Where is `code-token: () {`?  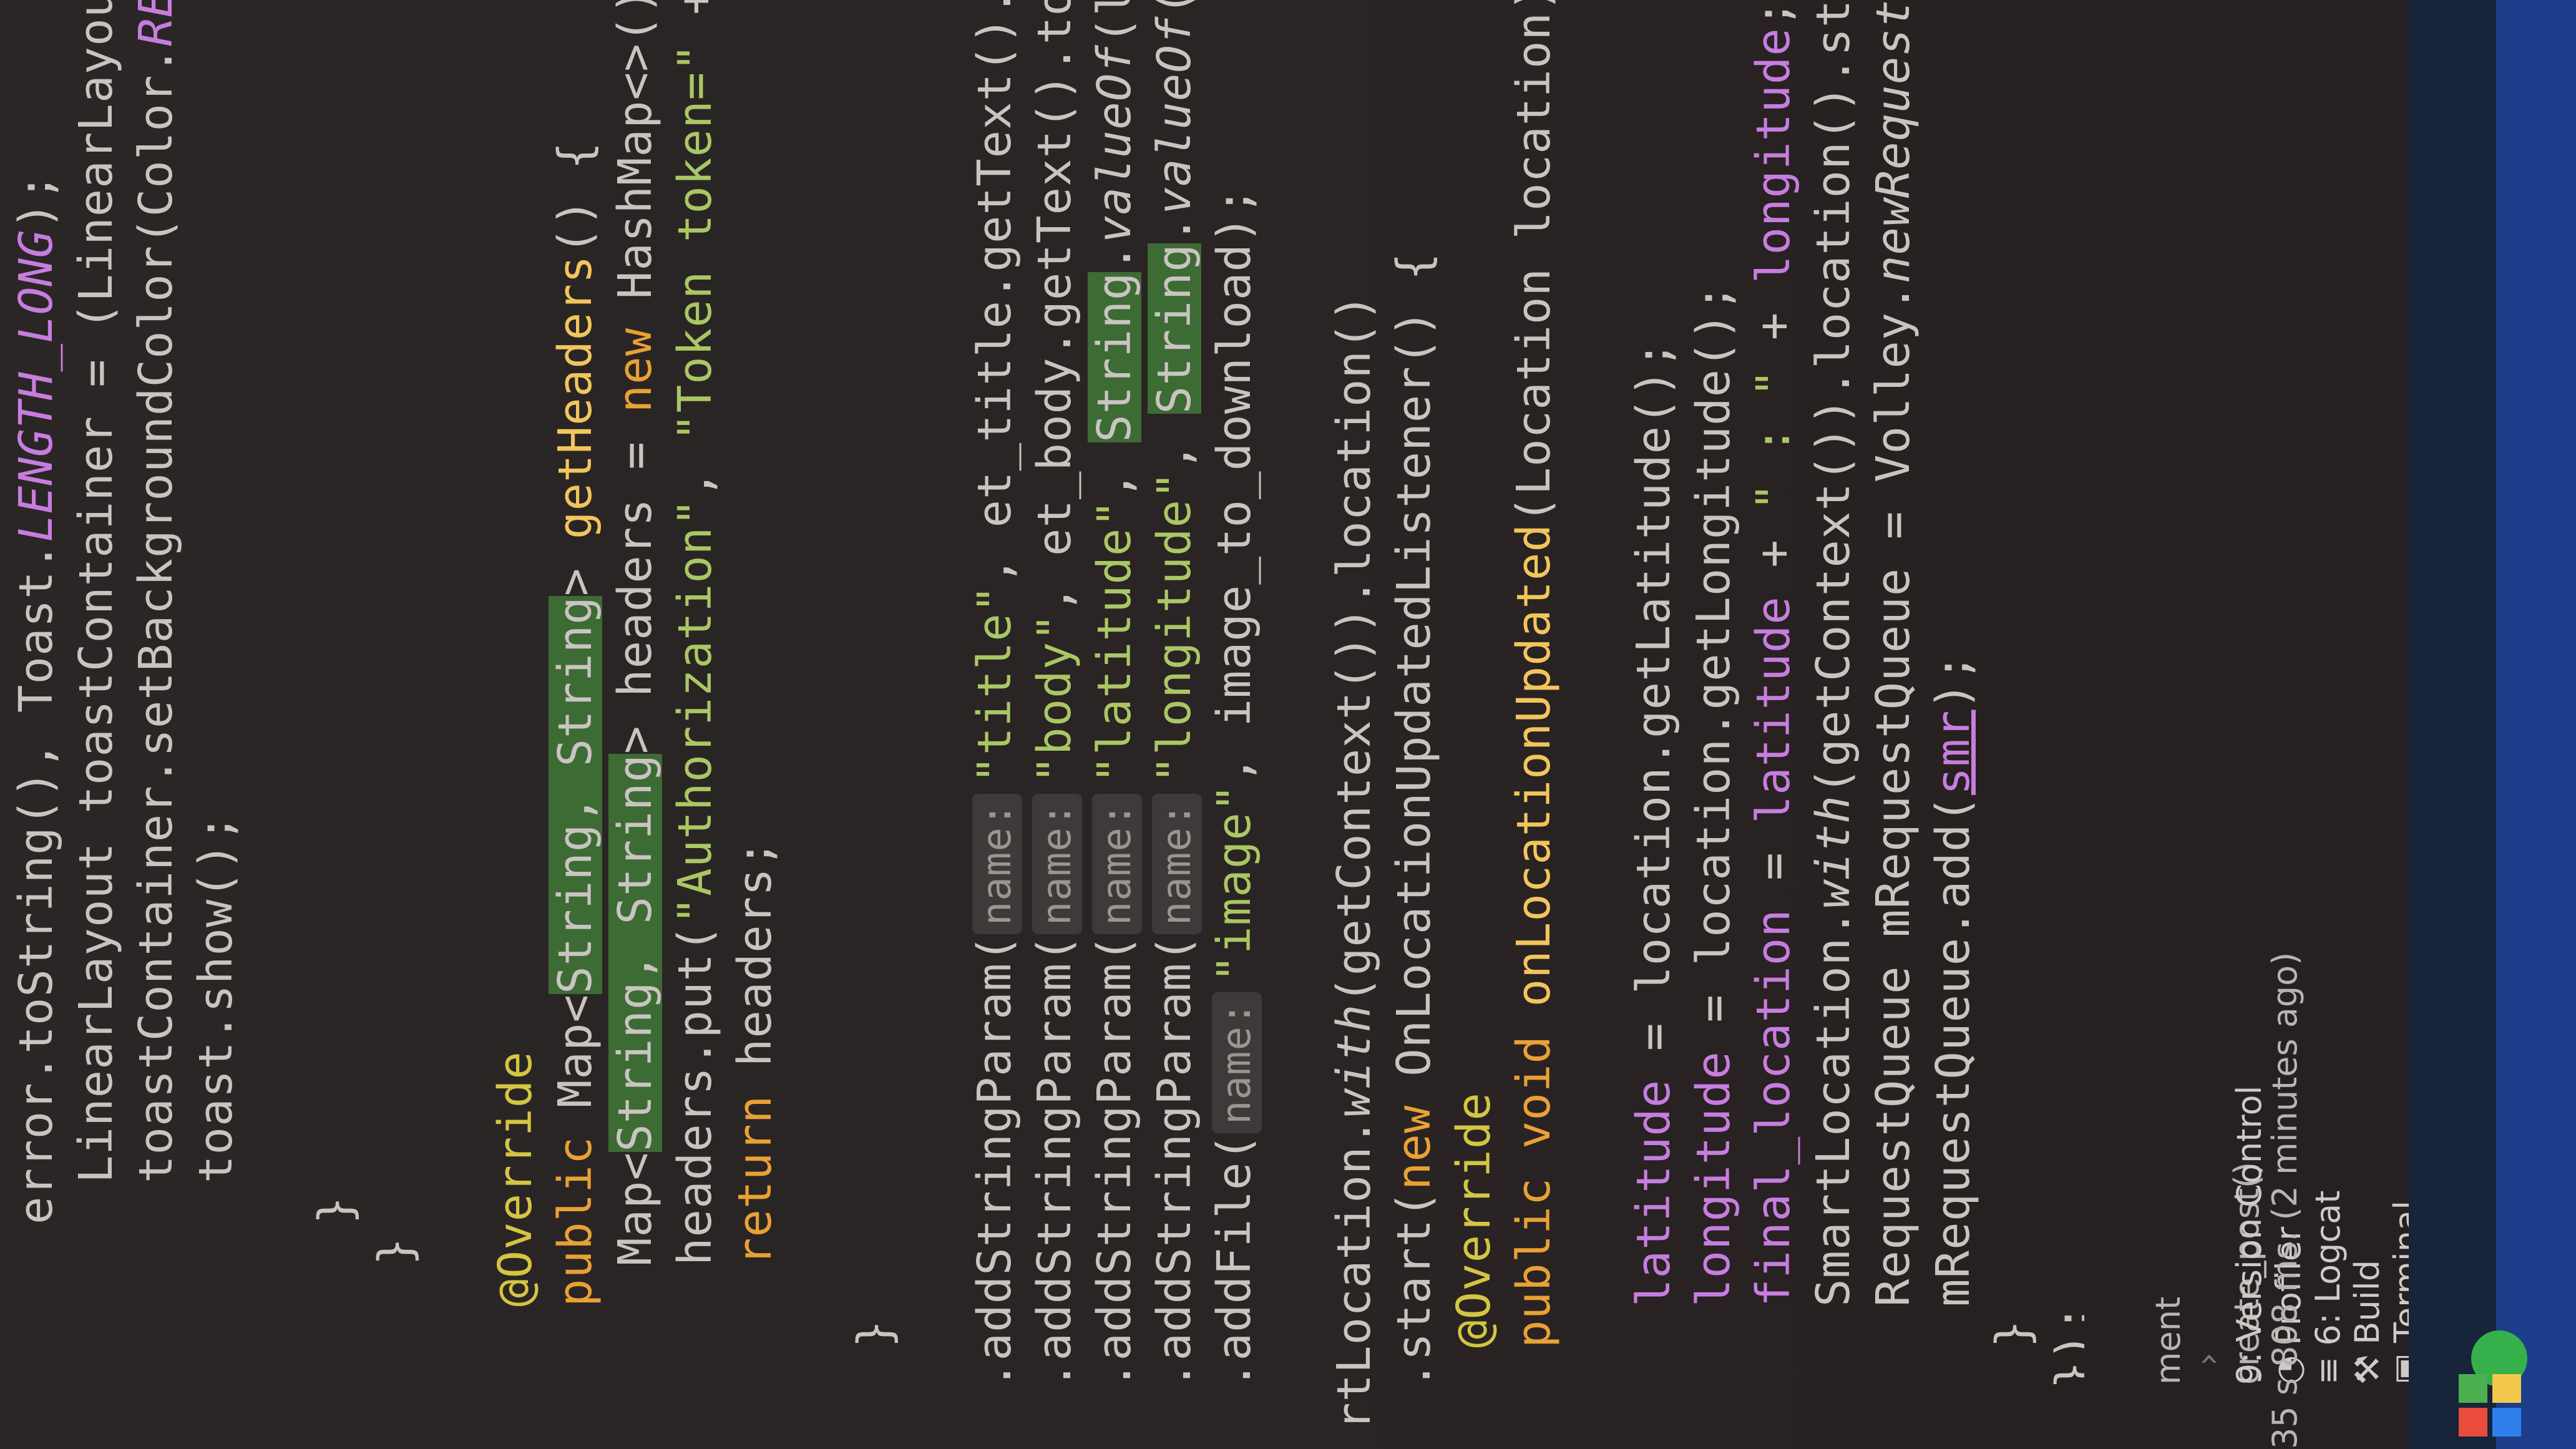
code-token: () { is located at coordinates (575, 198).